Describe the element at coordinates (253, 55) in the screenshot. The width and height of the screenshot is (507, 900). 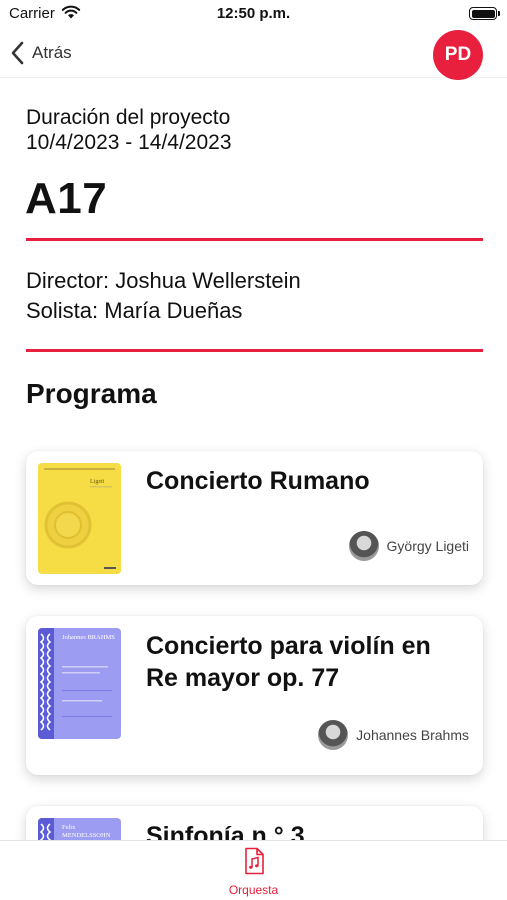
I see `navigation-bar: Atrás PD` at that location.